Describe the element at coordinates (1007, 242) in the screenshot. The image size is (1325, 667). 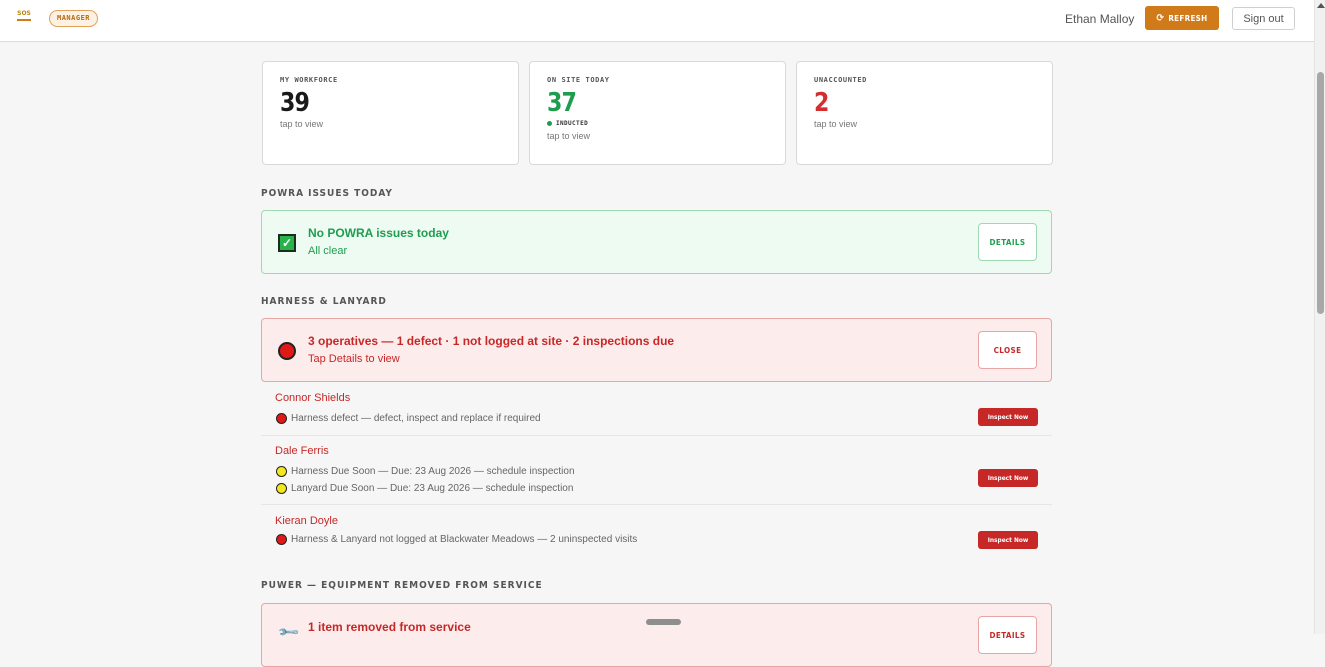
I see `powra-details-button: DETAILS` at that location.